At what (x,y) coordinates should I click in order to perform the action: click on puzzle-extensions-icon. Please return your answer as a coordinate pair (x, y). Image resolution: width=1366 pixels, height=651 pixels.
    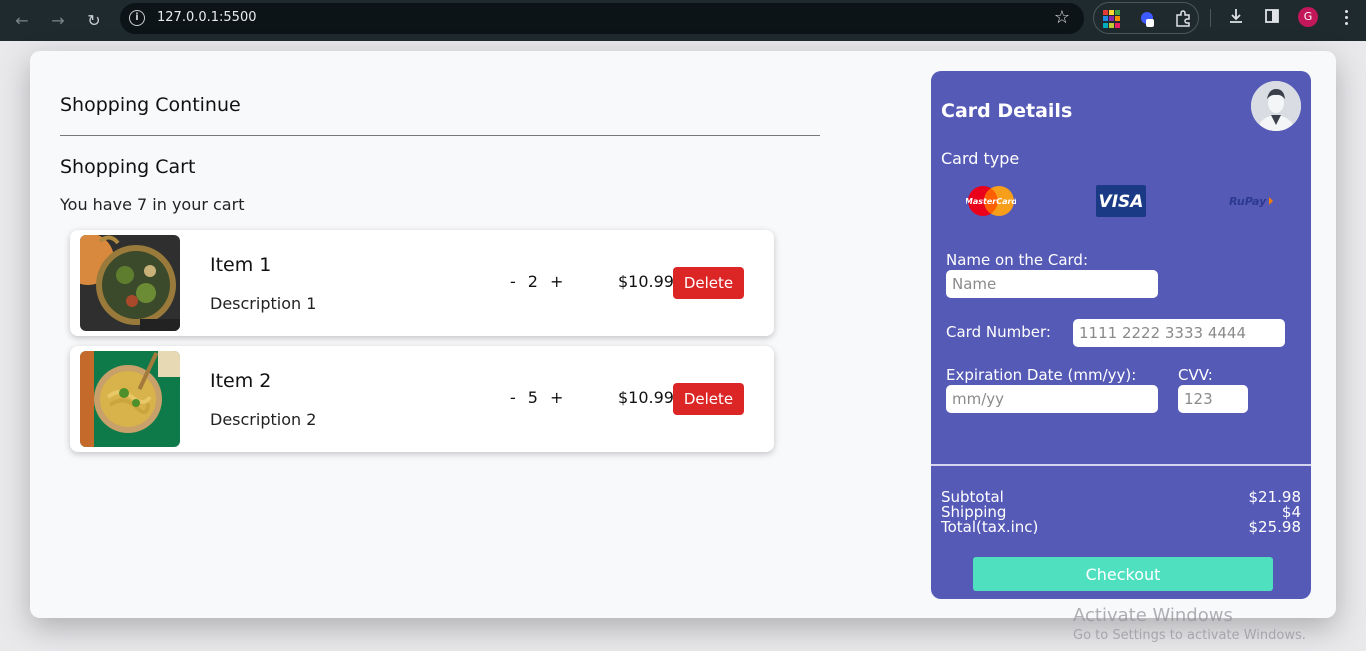
    Looking at the image, I should click on (1183, 19).